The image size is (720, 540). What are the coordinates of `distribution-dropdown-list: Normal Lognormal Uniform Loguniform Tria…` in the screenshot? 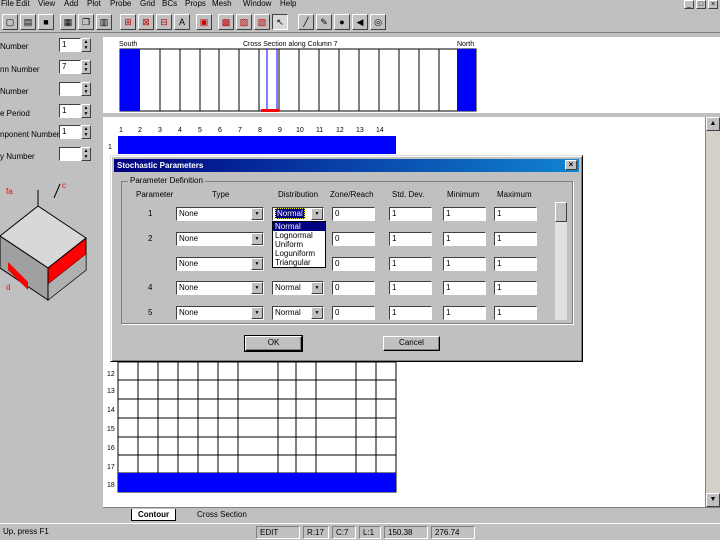 It's located at (299, 244).